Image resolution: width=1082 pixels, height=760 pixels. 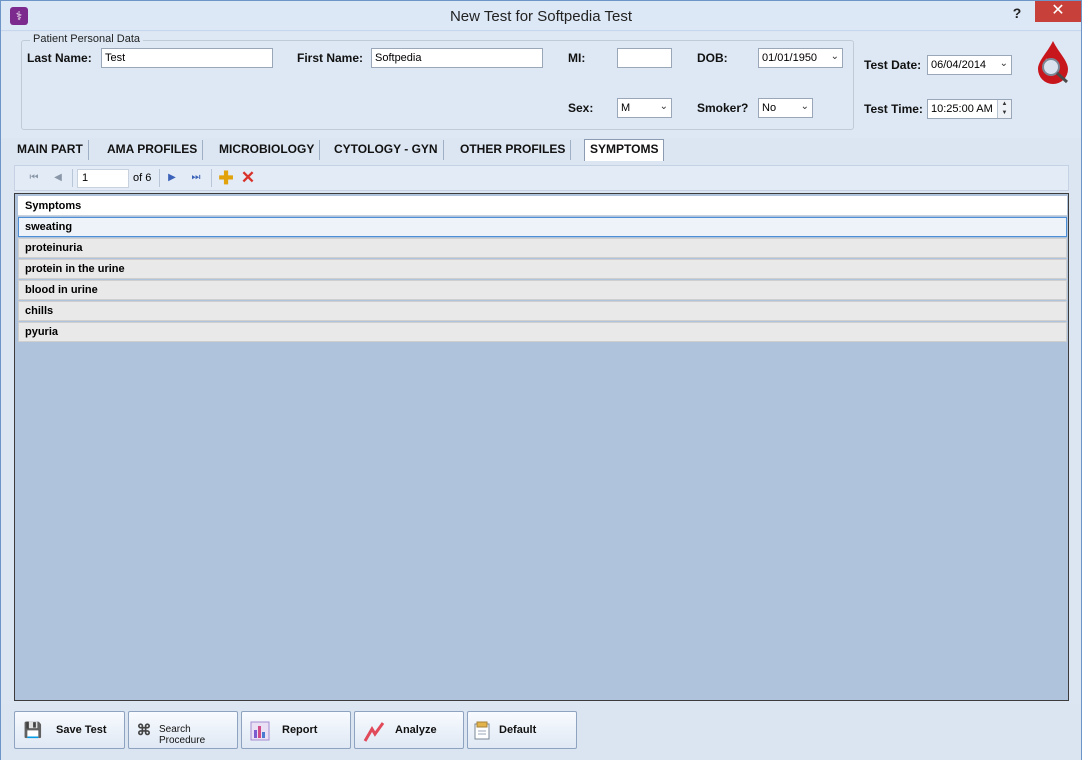 I want to click on tab-cytology-gyn: CYTOLOGY - GYN, so click(x=386, y=150).